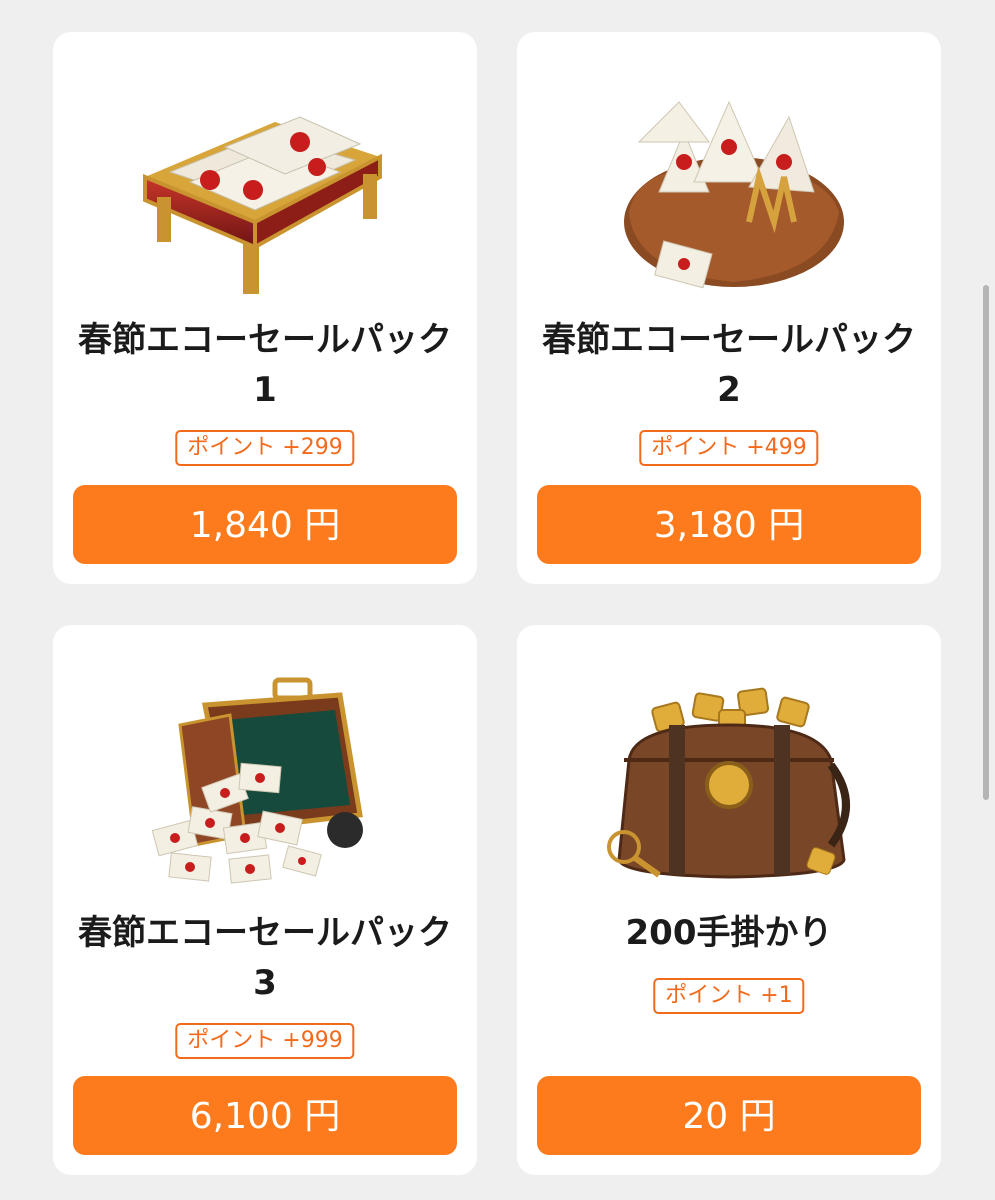 This screenshot has width=995, height=1200. What do you see at coordinates (257, 780) in the screenshot?
I see `envelope-suitcase-icon` at bounding box center [257, 780].